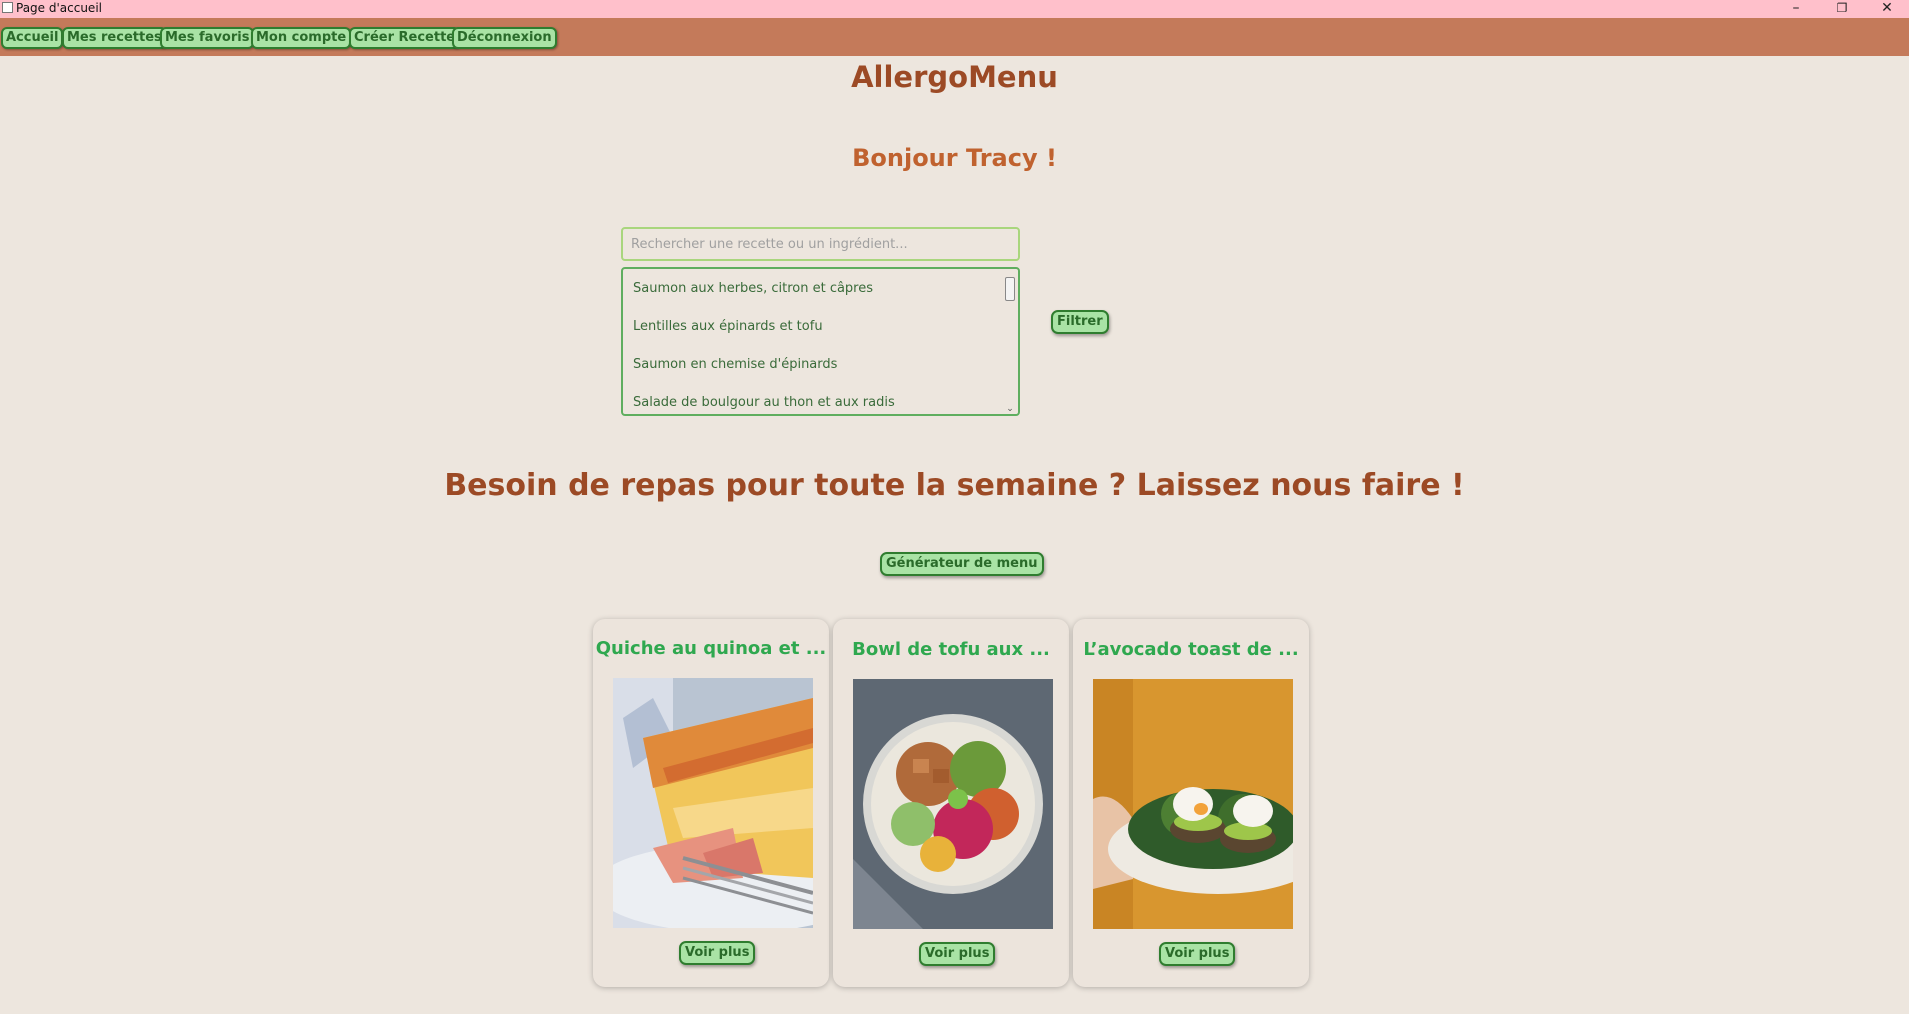 The width and height of the screenshot is (1909, 1014). I want to click on window-titlebar: Page d'accueil – ❐ ✕, so click(954, 9).